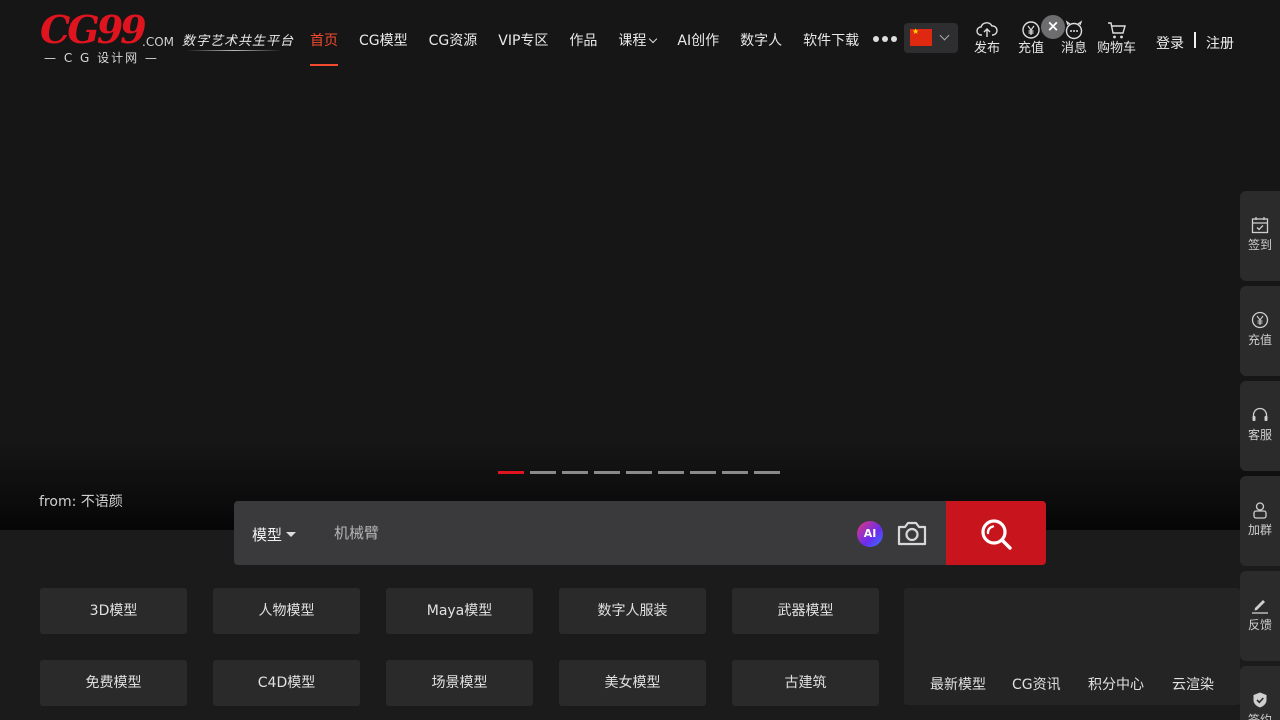 The image size is (1280, 720). Describe the element at coordinates (958, 684) in the screenshot. I see `quick-link-latest-models: 最新模型` at that location.